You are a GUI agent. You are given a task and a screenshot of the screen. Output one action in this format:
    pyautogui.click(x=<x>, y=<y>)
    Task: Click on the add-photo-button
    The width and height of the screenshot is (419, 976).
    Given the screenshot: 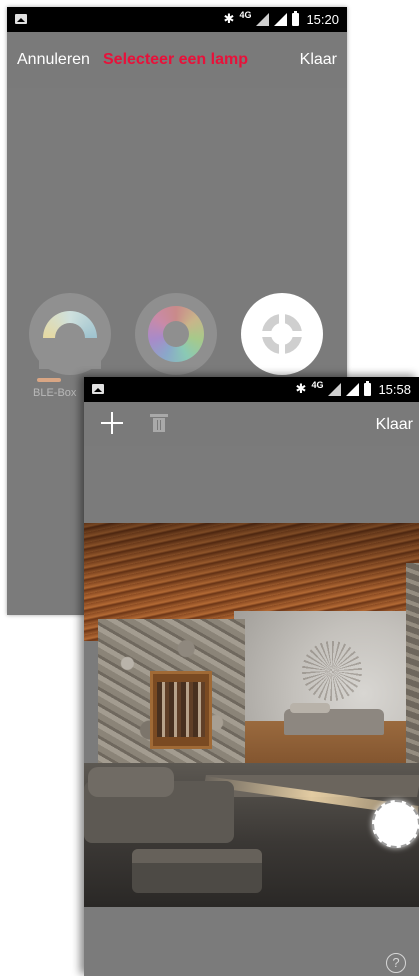 What is the action you would take?
    pyautogui.click(x=112, y=423)
    